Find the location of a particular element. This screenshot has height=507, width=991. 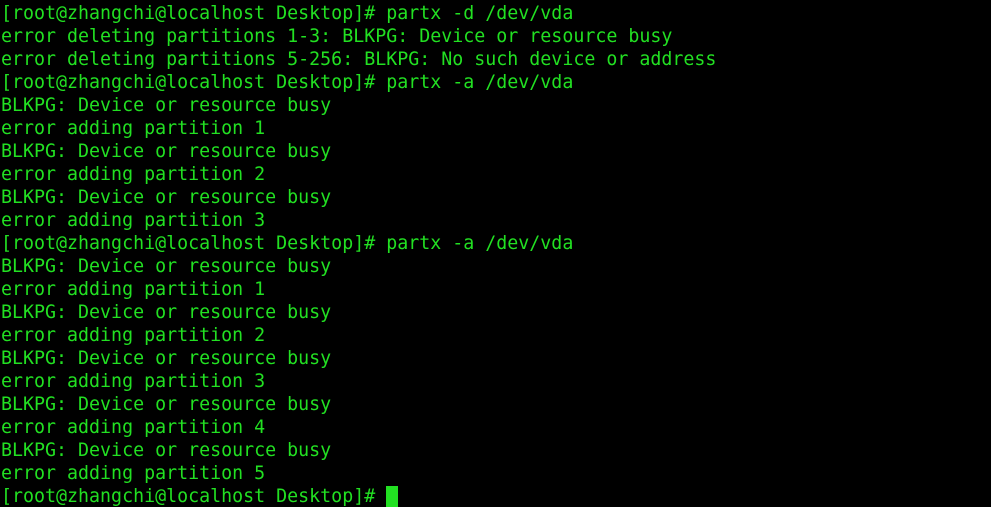

text-cursor is located at coordinates (392, 496).